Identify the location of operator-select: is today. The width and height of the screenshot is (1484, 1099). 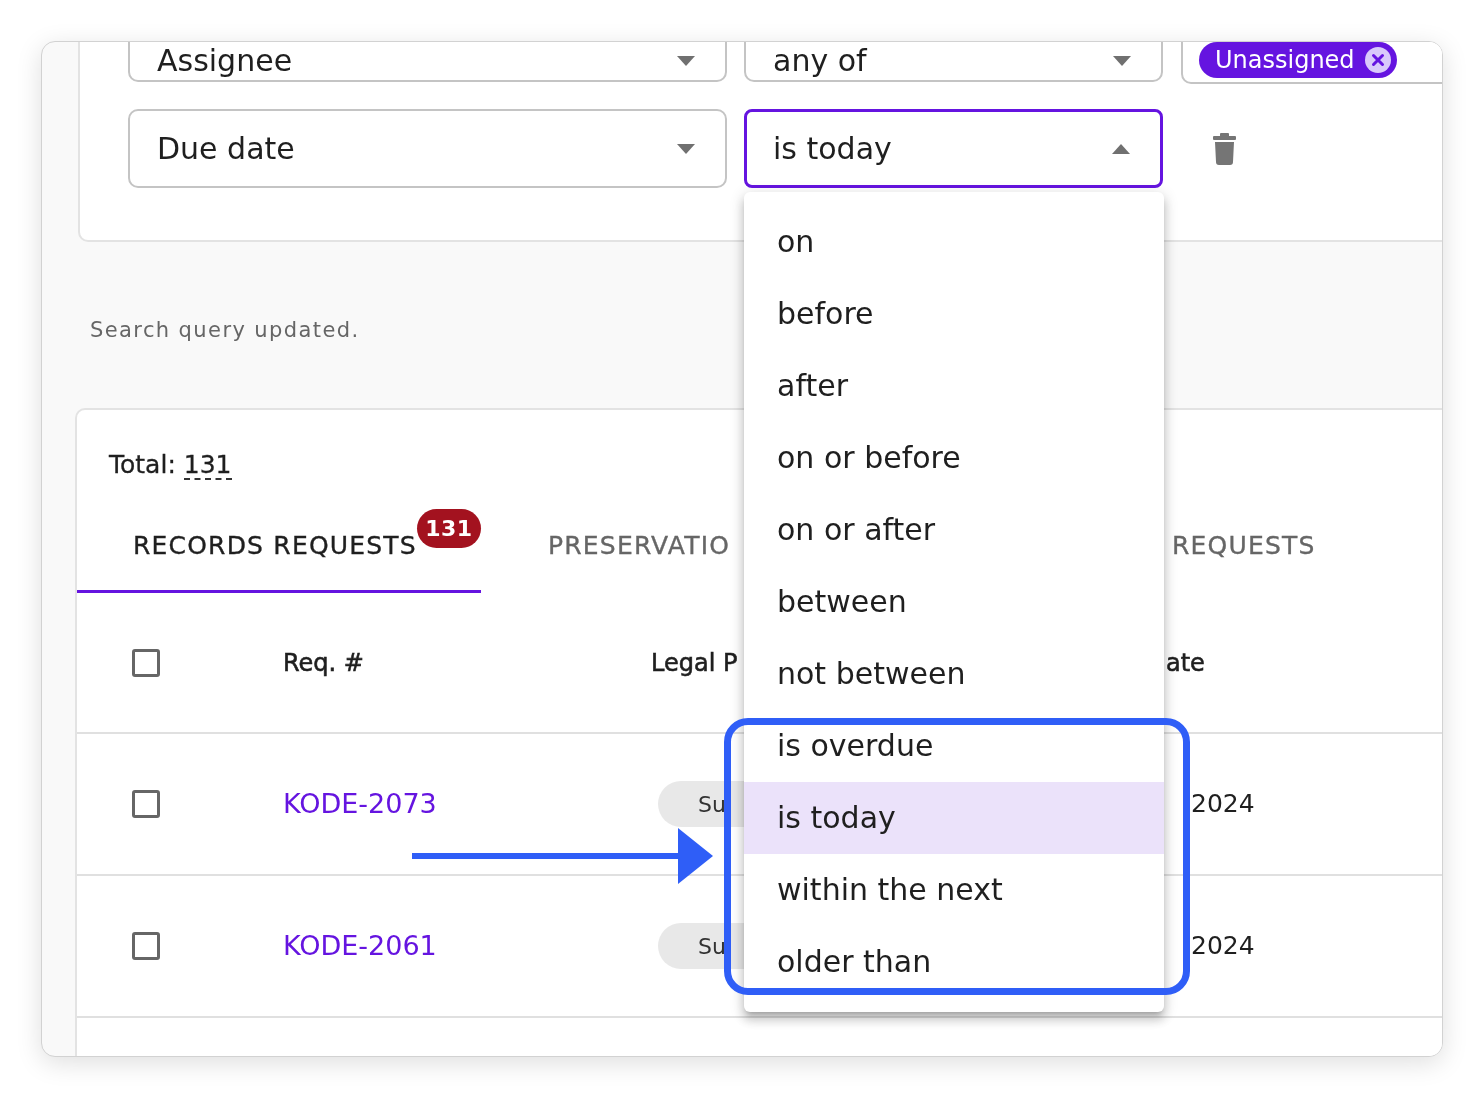
(953, 148).